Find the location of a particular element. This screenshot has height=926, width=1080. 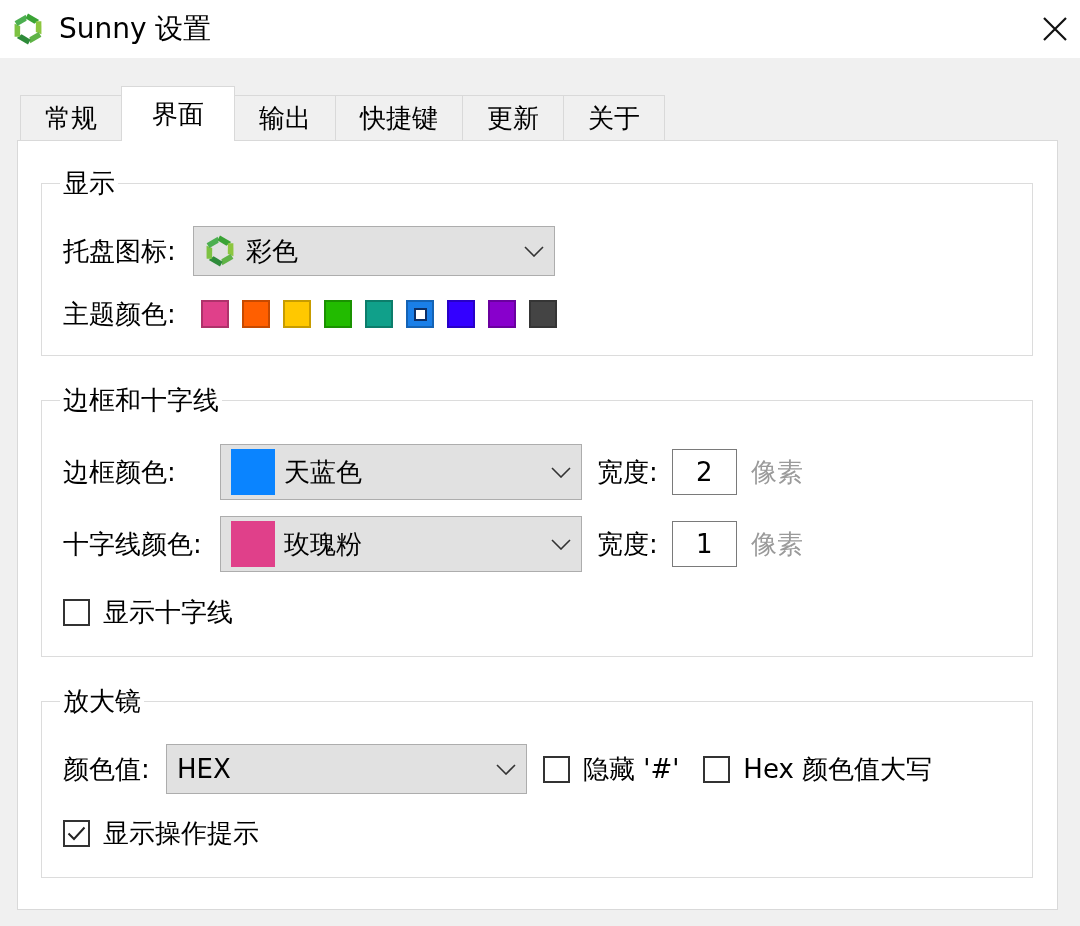

window-title: Sunny 设置 is located at coordinates (135, 29).